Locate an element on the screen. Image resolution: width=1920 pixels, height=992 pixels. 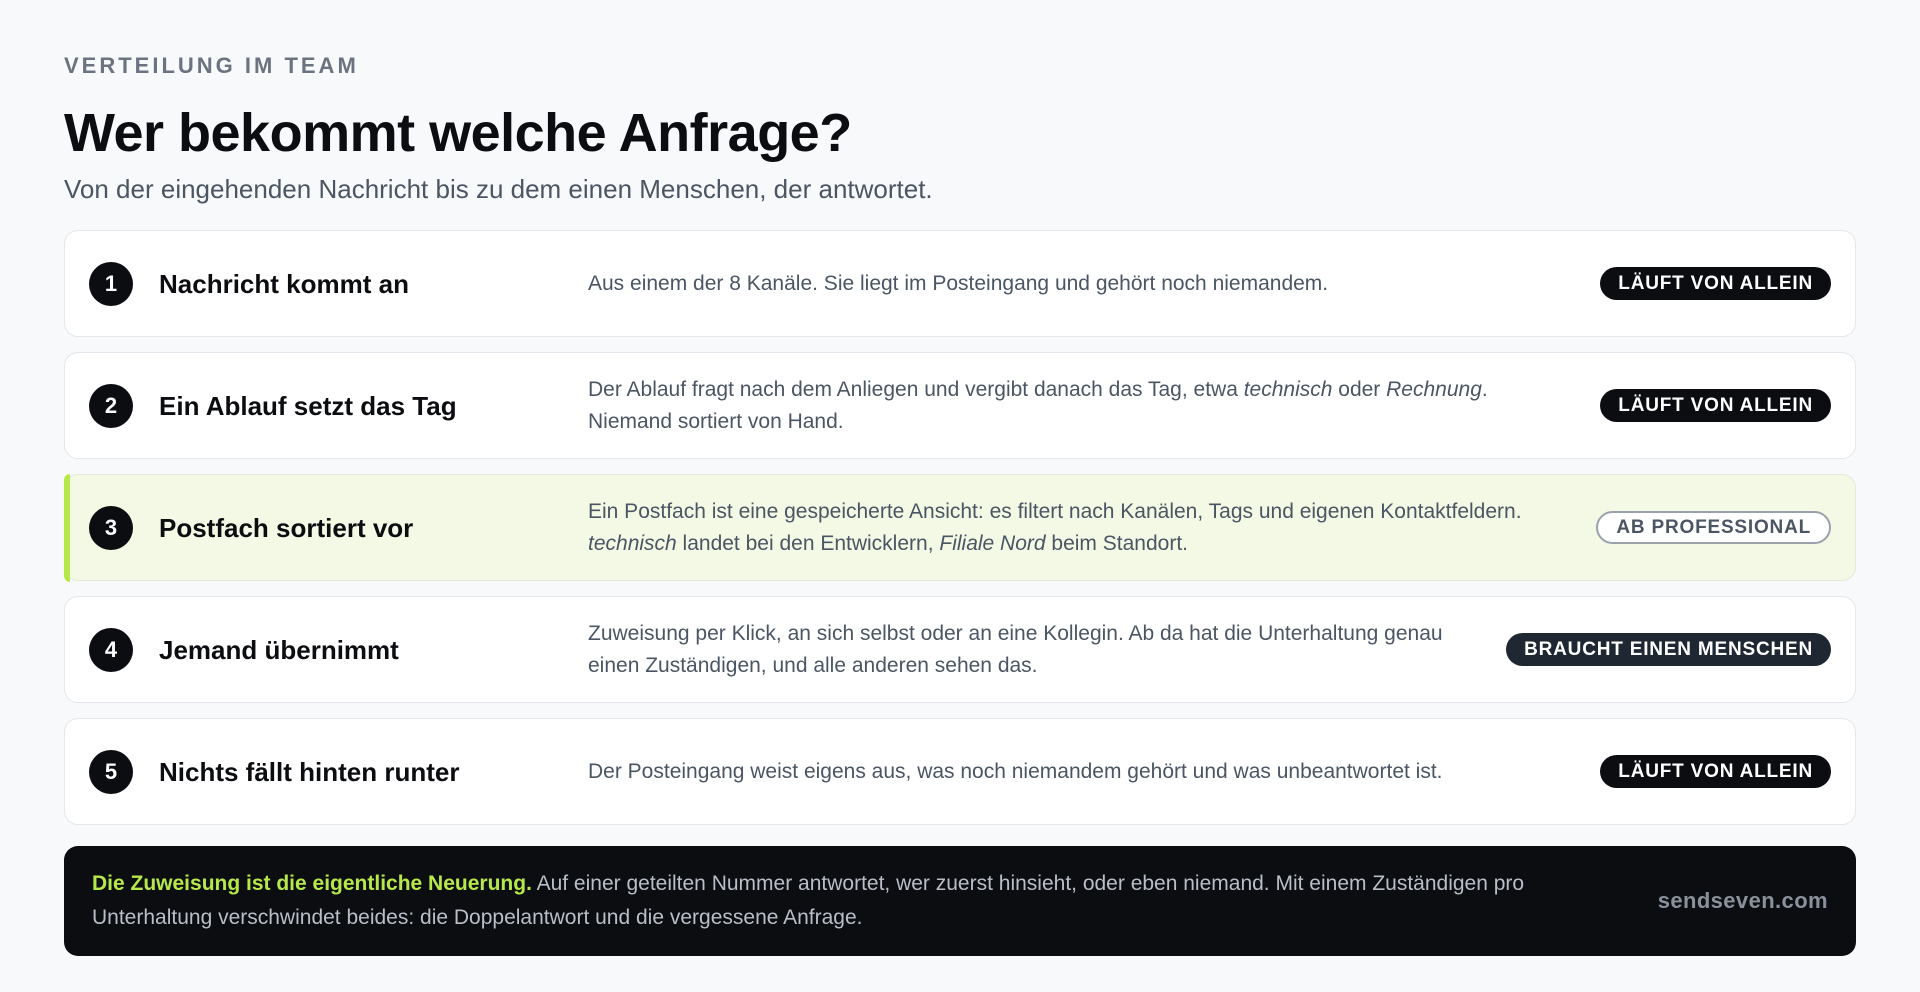
plan-badge: AB PROFESSIONAL is located at coordinates (1713, 527).